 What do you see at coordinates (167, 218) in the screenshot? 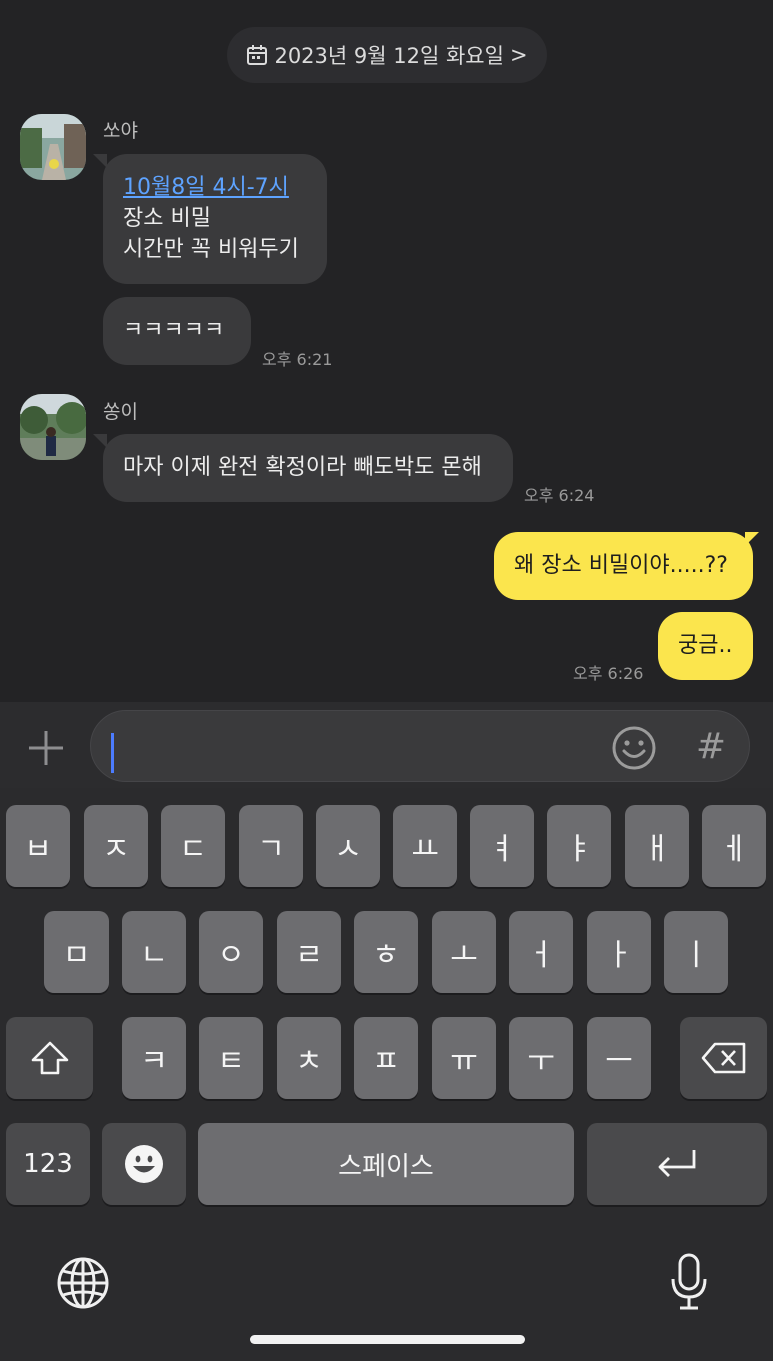
I see `message-line: 장소 비밀` at bounding box center [167, 218].